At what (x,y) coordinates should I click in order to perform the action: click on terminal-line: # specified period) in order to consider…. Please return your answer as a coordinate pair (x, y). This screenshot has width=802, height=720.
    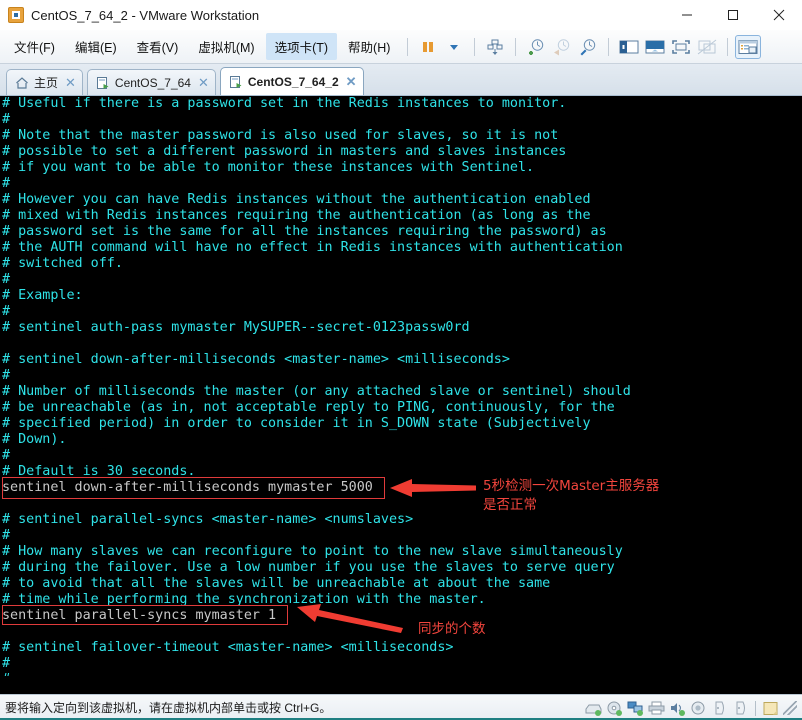
    Looking at the image, I should click on (296, 423).